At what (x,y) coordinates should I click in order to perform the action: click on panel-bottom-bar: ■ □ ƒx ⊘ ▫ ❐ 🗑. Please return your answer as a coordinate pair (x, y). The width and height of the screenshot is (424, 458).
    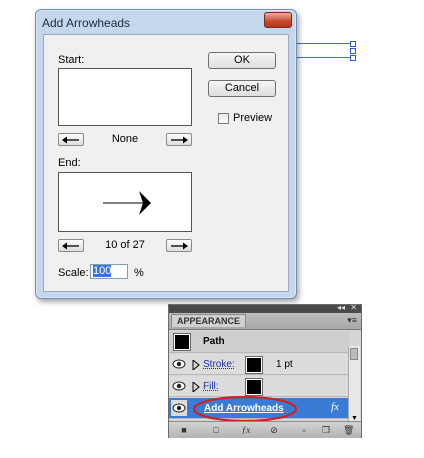
    Looking at the image, I should click on (265, 429).